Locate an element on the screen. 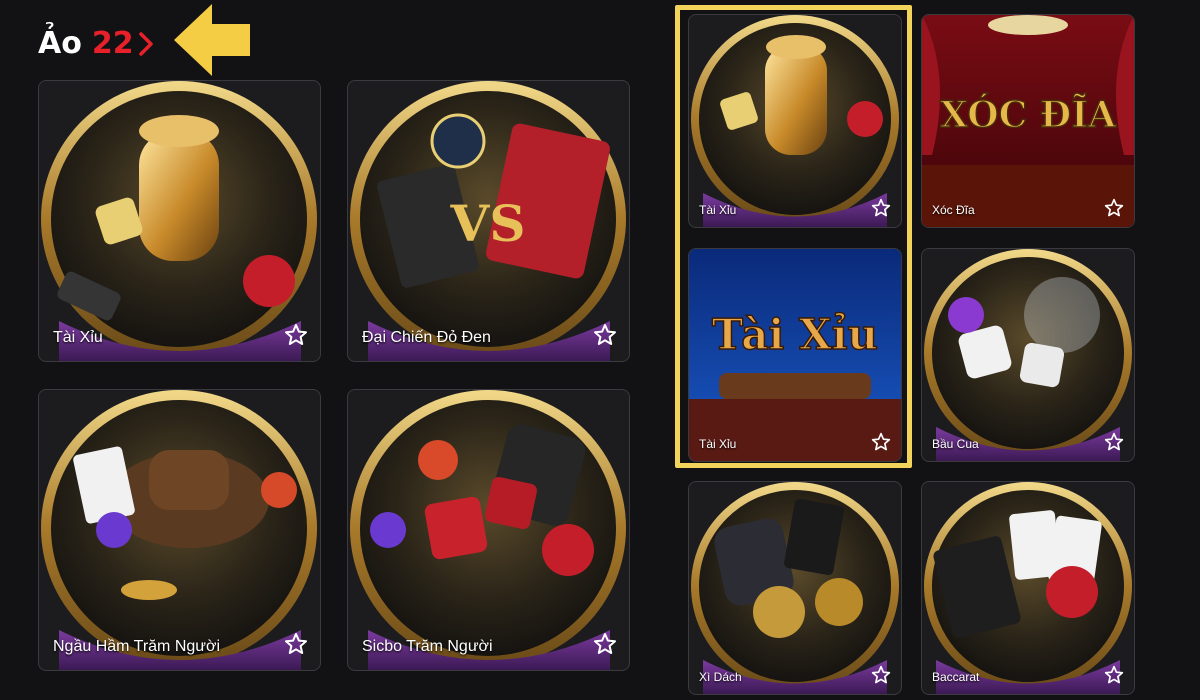 This screenshot has height=700, width=1200. category-header: Ảo 22 is located at coordinates (97, 43).